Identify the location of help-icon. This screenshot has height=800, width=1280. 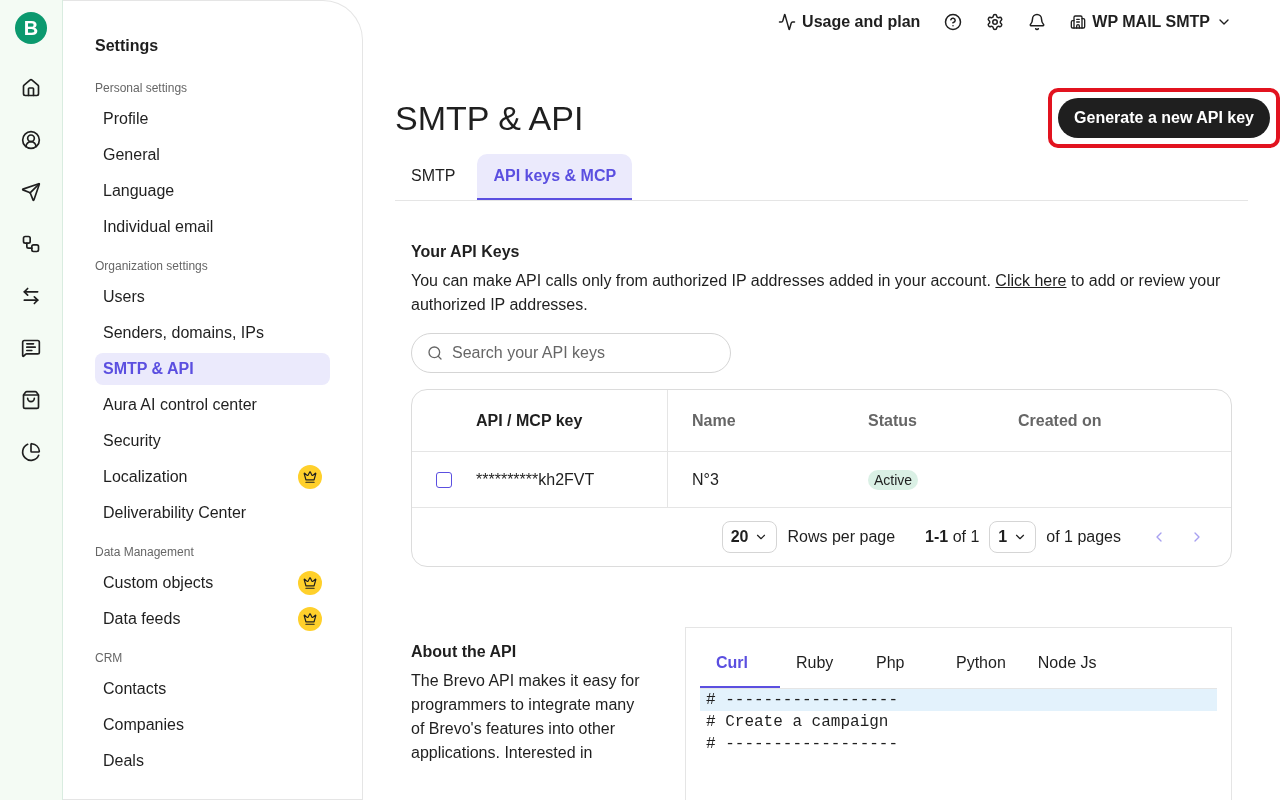
(953, 22).